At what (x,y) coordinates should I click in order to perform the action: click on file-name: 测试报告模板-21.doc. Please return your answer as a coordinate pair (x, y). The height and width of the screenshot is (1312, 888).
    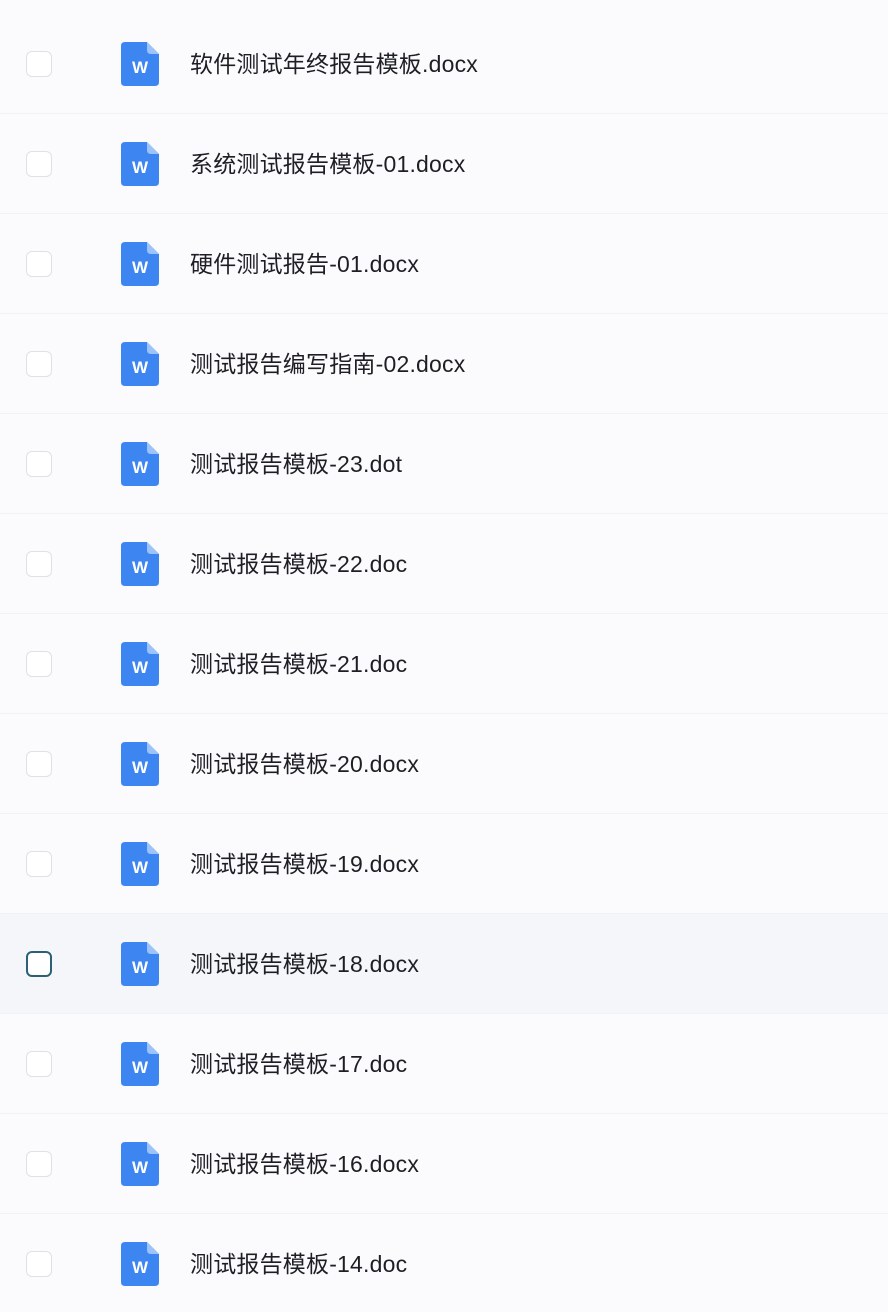
    Looking at the image, I should click on (298, 664).